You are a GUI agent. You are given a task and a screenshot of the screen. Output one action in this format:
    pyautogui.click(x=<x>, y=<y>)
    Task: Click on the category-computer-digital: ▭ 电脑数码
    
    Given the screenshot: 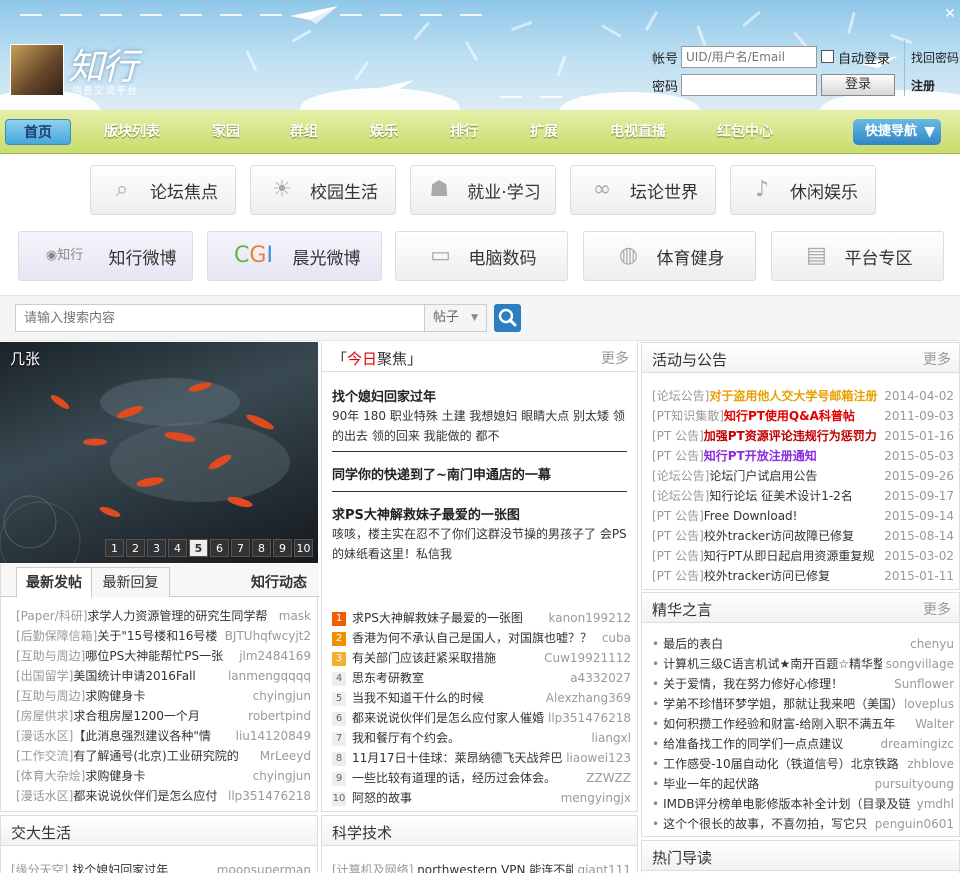 What is the action you would take?
    pyautogui.click(x=481, y=256)
    